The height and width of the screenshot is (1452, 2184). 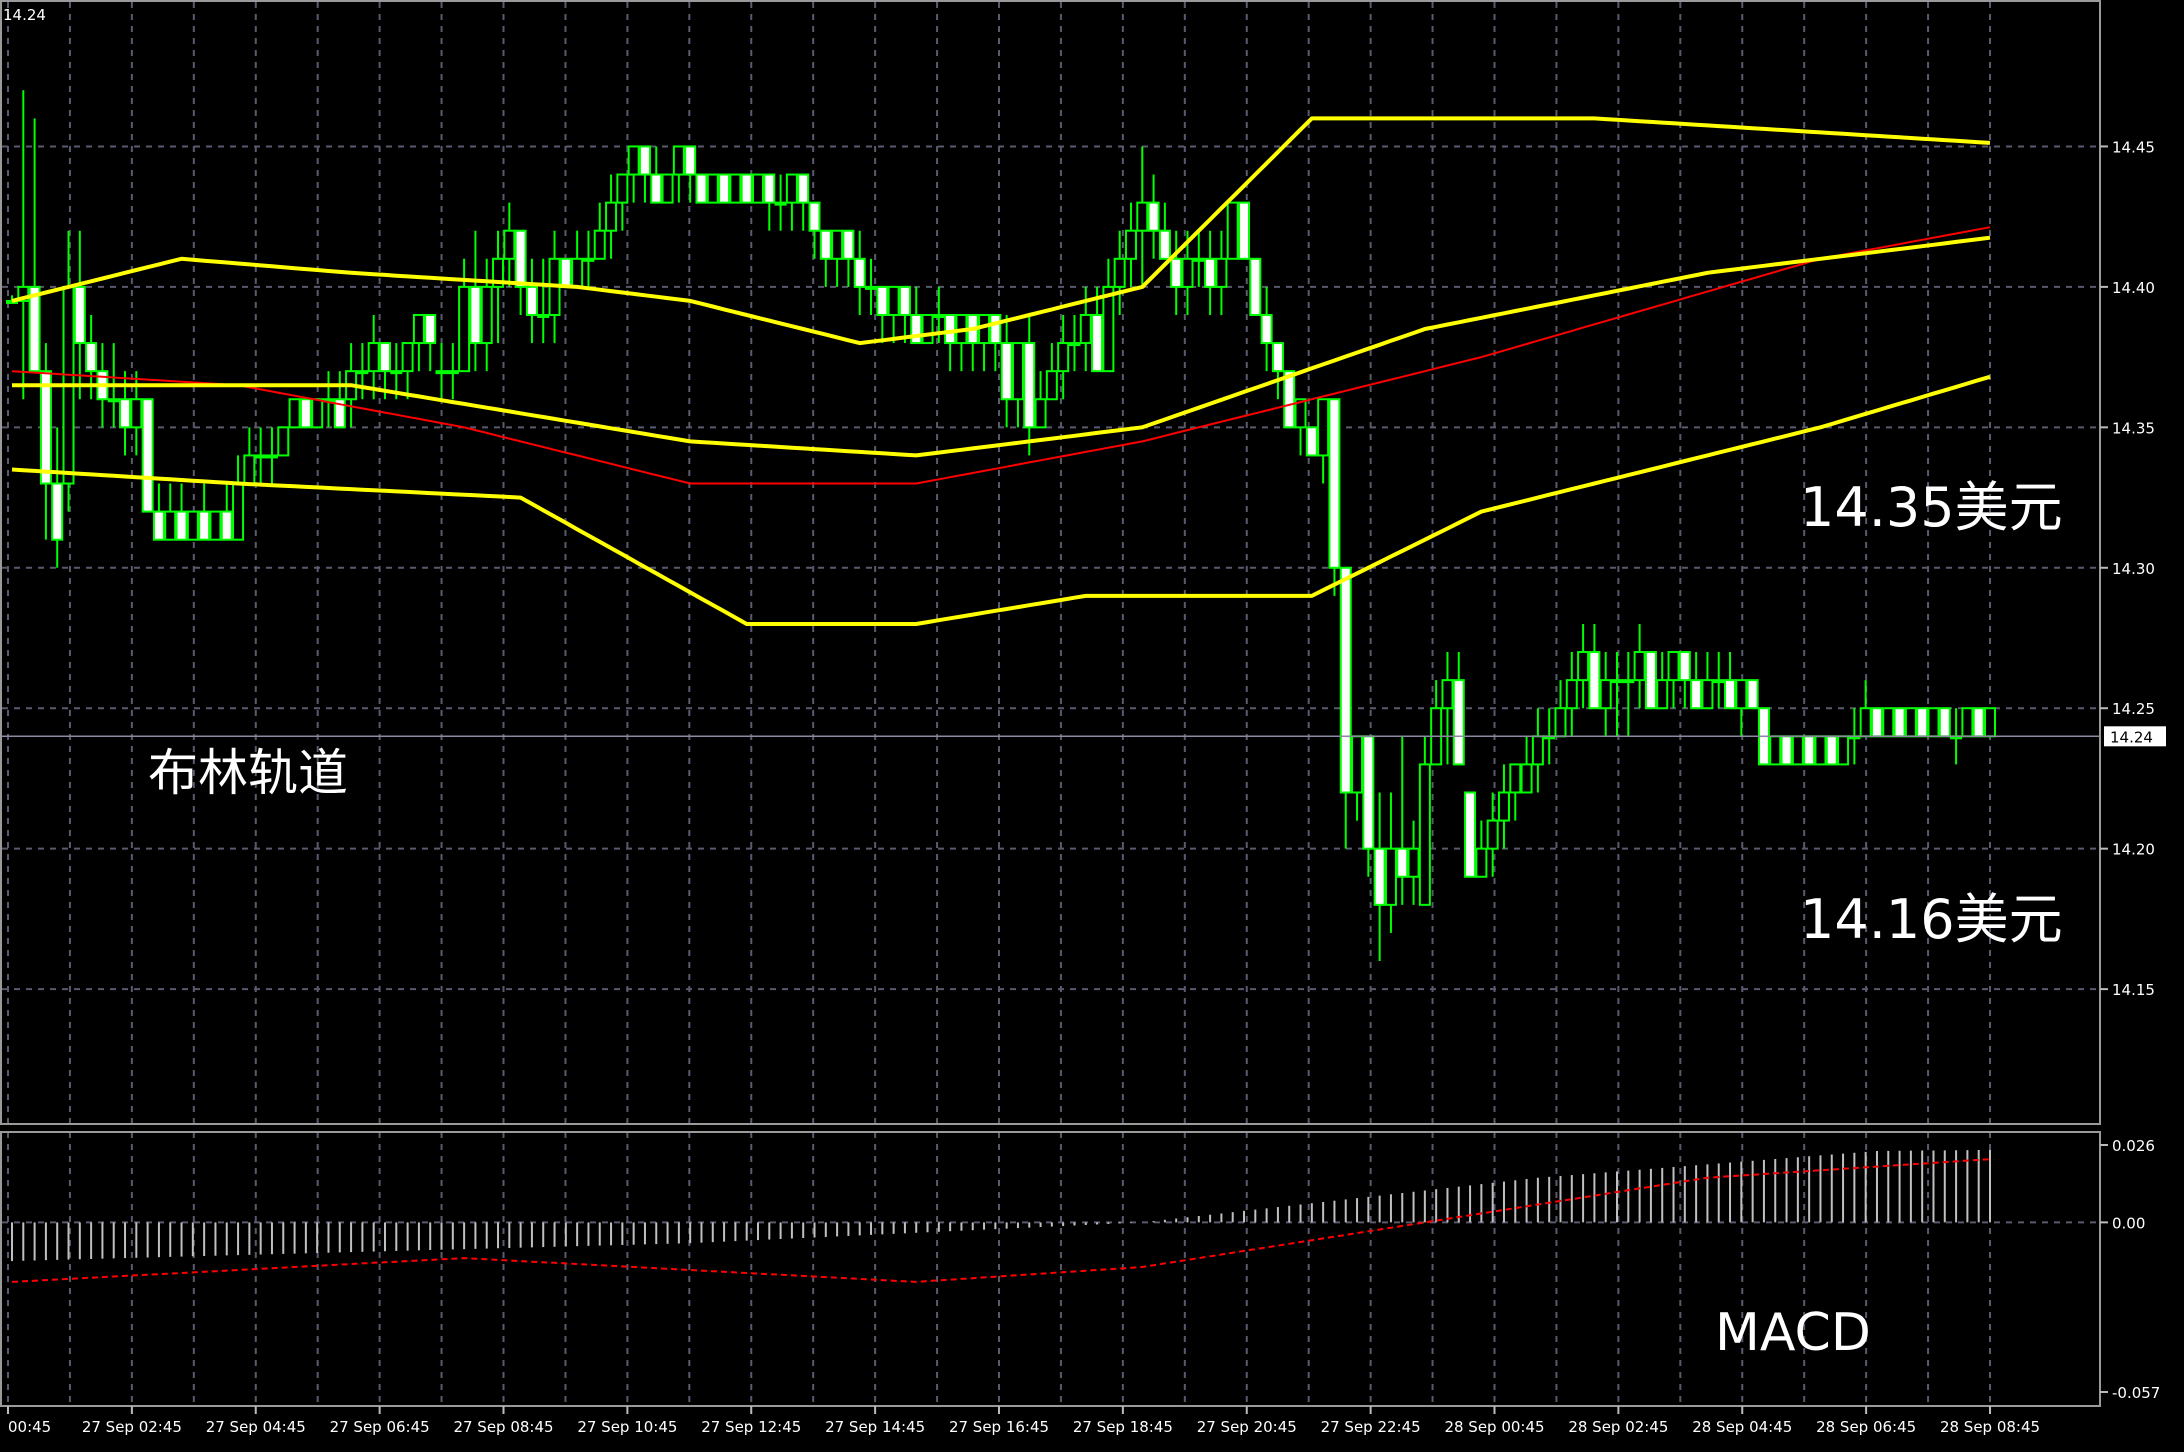 I want to click on price-tick-label: 14.15, so click(x=2133, y=990).